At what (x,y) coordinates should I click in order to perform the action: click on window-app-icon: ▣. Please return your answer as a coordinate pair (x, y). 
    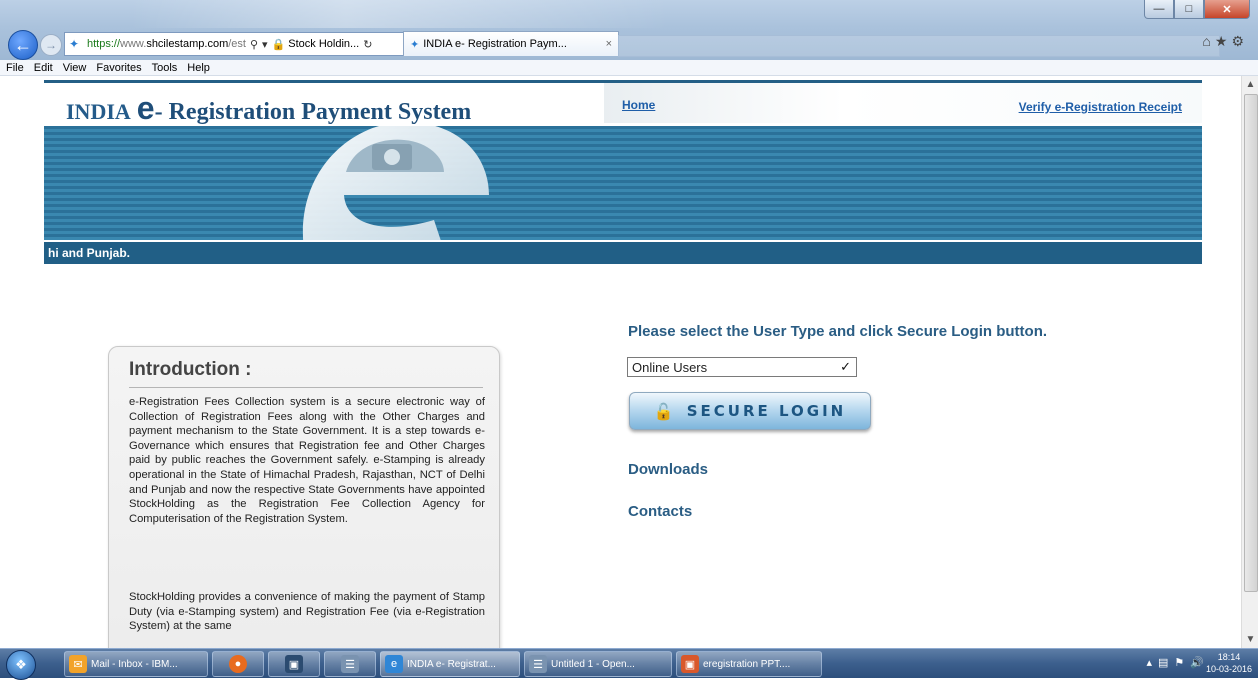
    Looking at the image, I should click on (294, 664).